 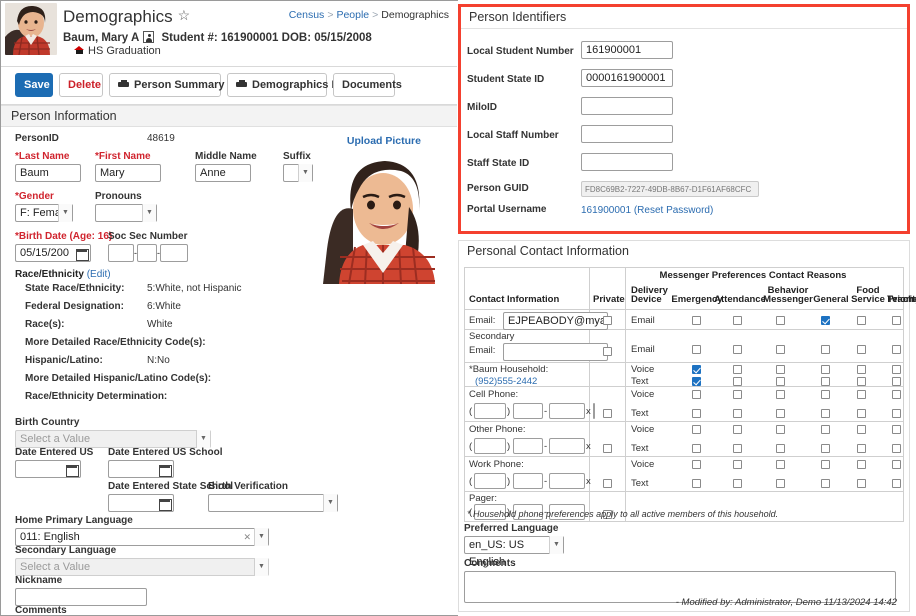 What do you see at coordinates (696, 429) in the screenshot?
I see `checkbox-other-voice-emergency` at bounding box center [696, 429].